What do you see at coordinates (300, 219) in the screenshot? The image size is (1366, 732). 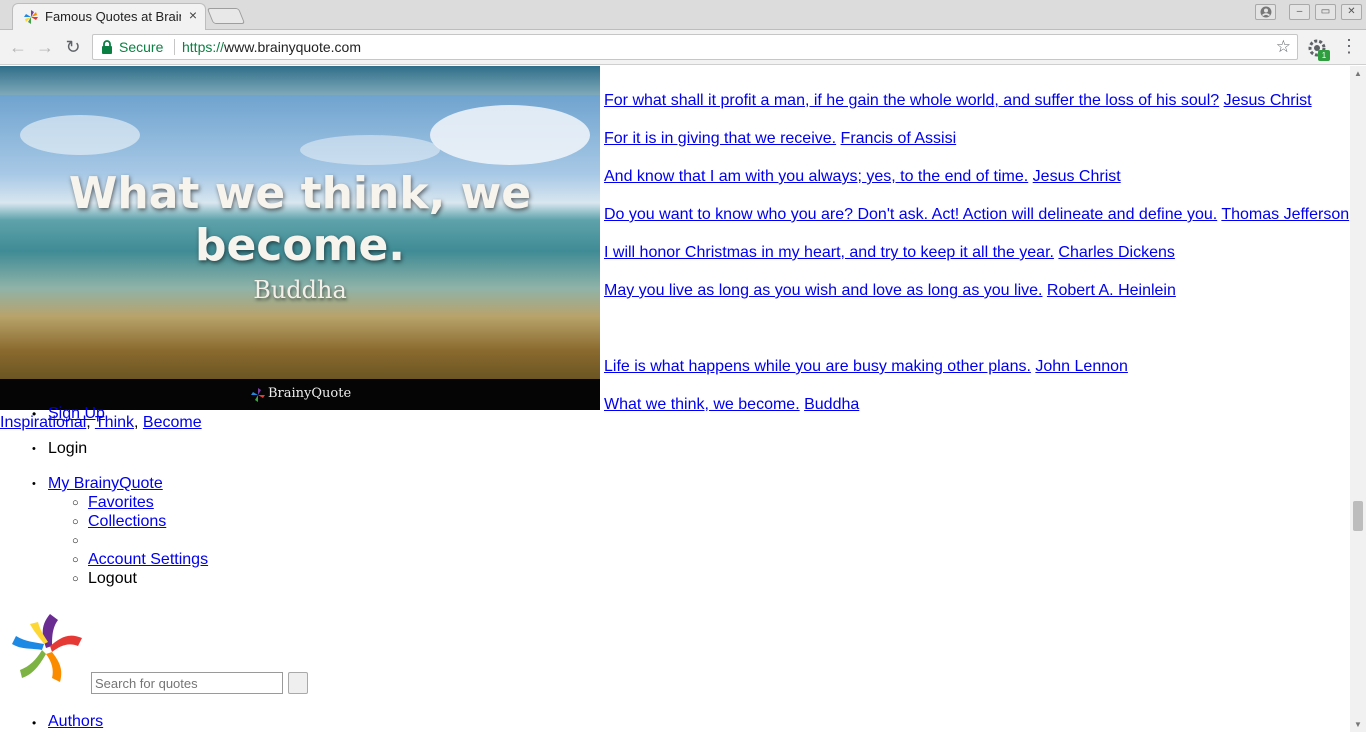 I see `hero-quote-text: What we think, we become.` at bounding box center [300, 219].